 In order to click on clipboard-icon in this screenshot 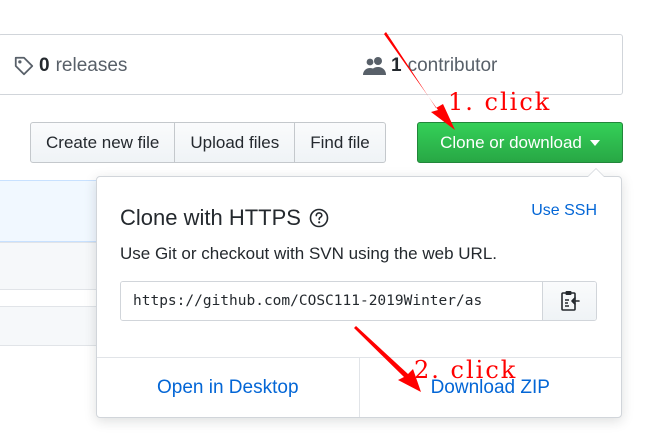, I will do `click(570, 301)`.